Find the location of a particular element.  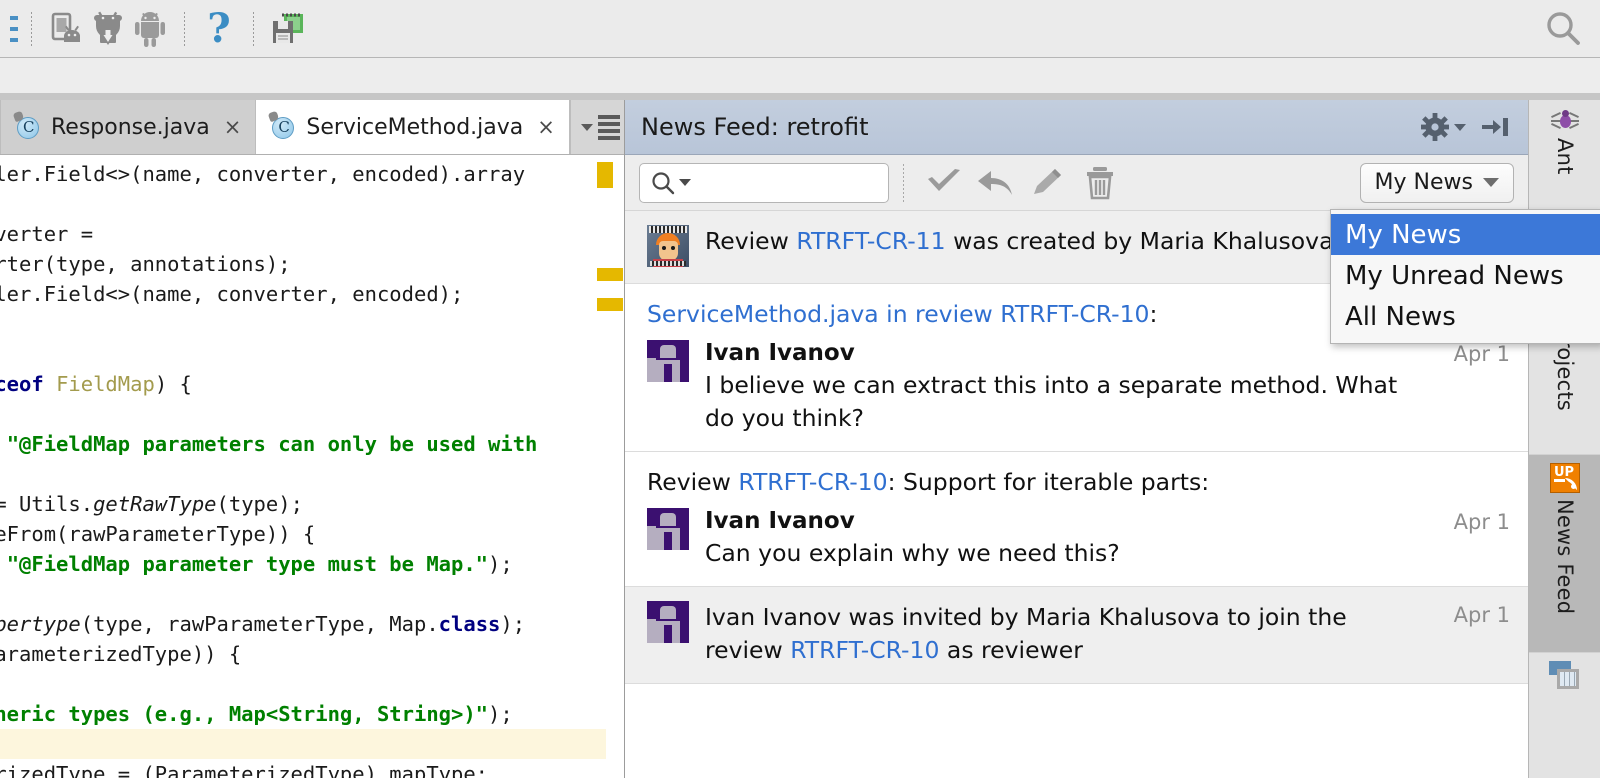

help-icon-glyph: ? is located at coordinates (219, 28).